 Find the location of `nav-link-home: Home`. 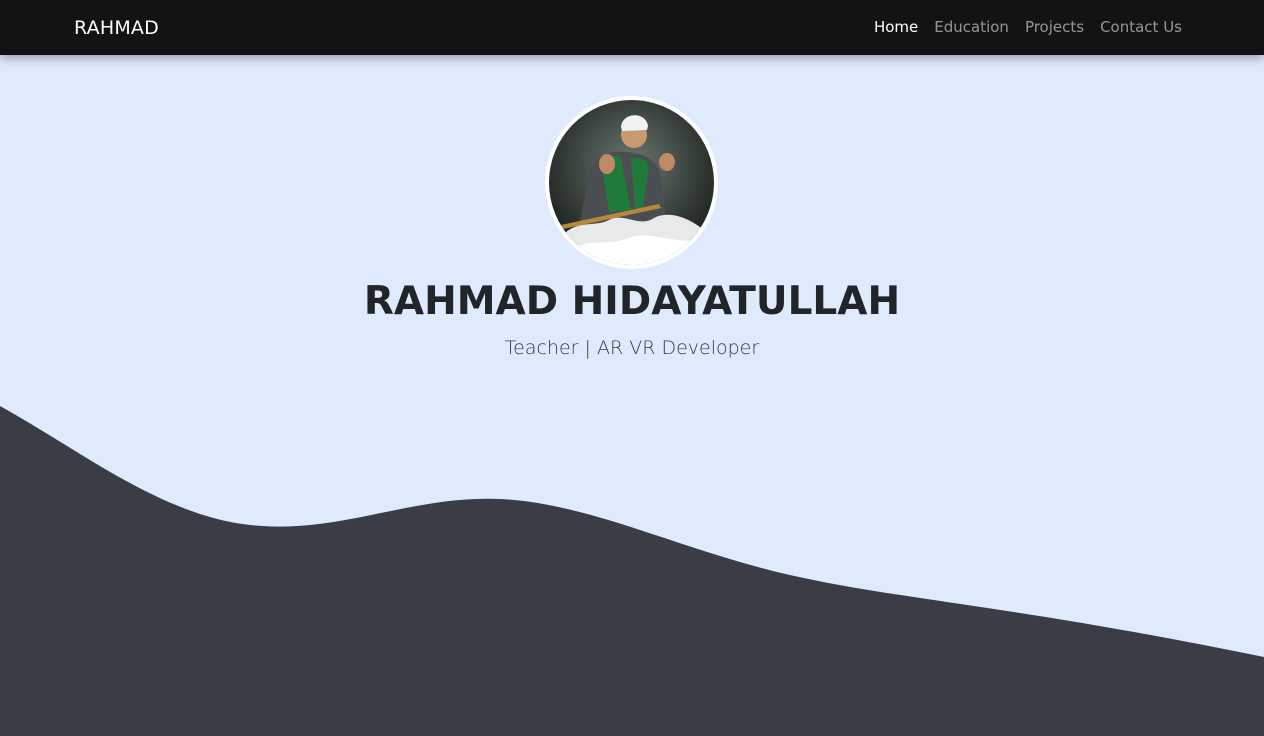

nav-link-home: Home is located at coordinates (896, 27).